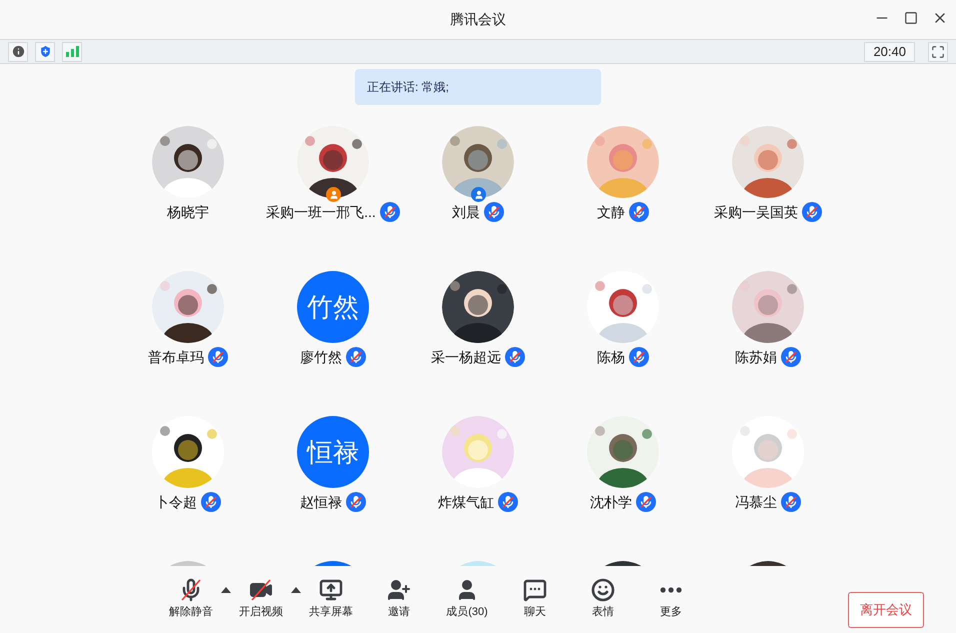 This screenshot has width=956, height=633. I want to click on participant-name: 采购一吴国英, so click(756, 212).